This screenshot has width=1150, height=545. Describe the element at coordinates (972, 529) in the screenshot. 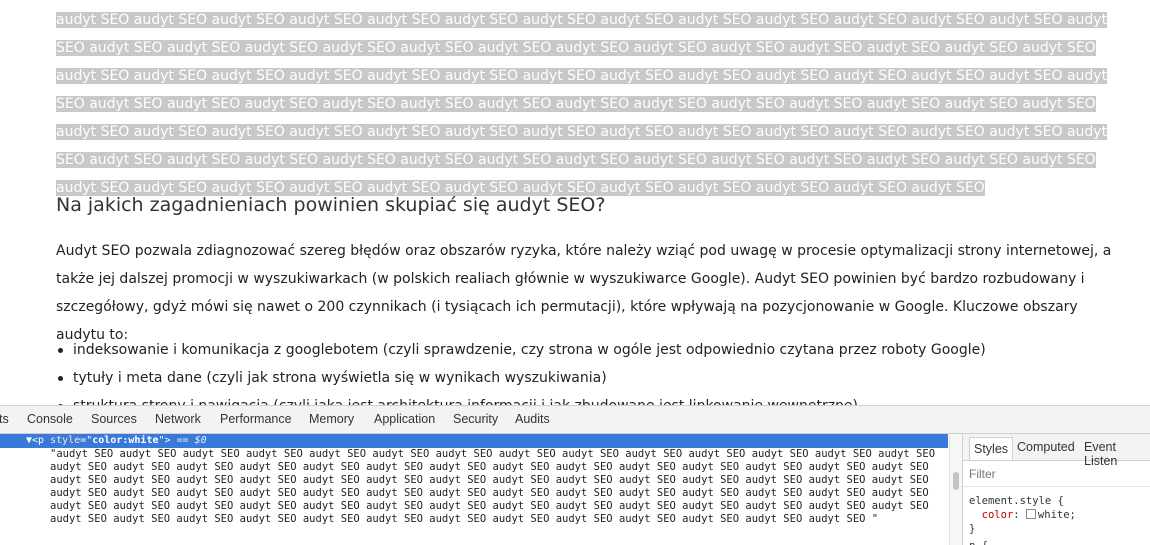

I see `rule-close: }` at that location.